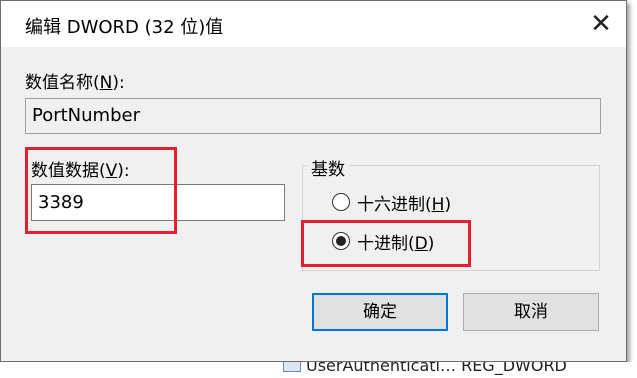 Image resolution: width=637 pixels, height=378 pixels. I want to click on base-group-title: 基数, so click(328, 167).